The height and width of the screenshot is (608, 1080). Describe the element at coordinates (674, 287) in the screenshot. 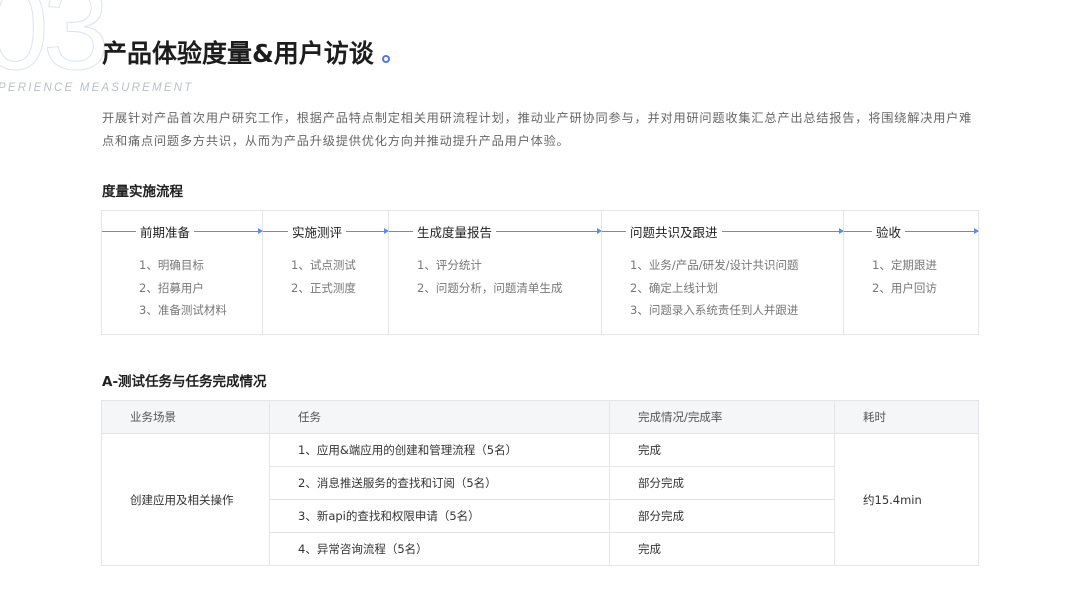

I see `stage-item: 2、确定上线计划` at that location.